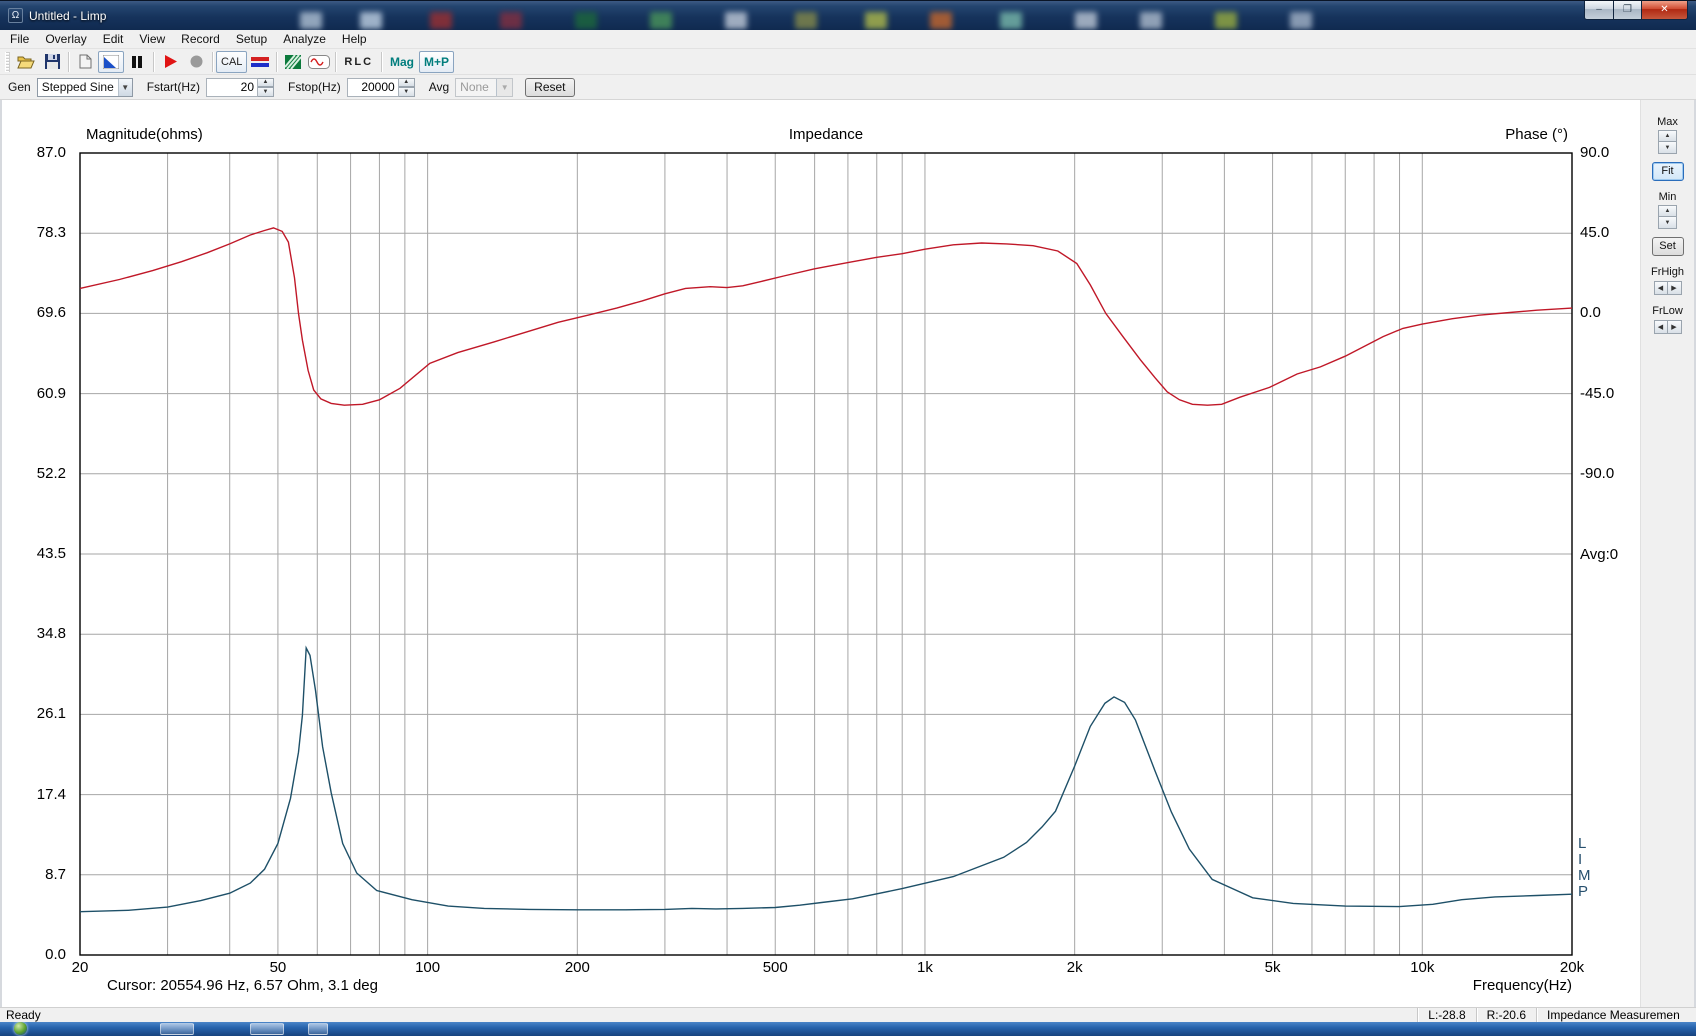 This screenshot has height=1036, width=1696. I want to click on chart-title: Impedance, so click(826, 134).